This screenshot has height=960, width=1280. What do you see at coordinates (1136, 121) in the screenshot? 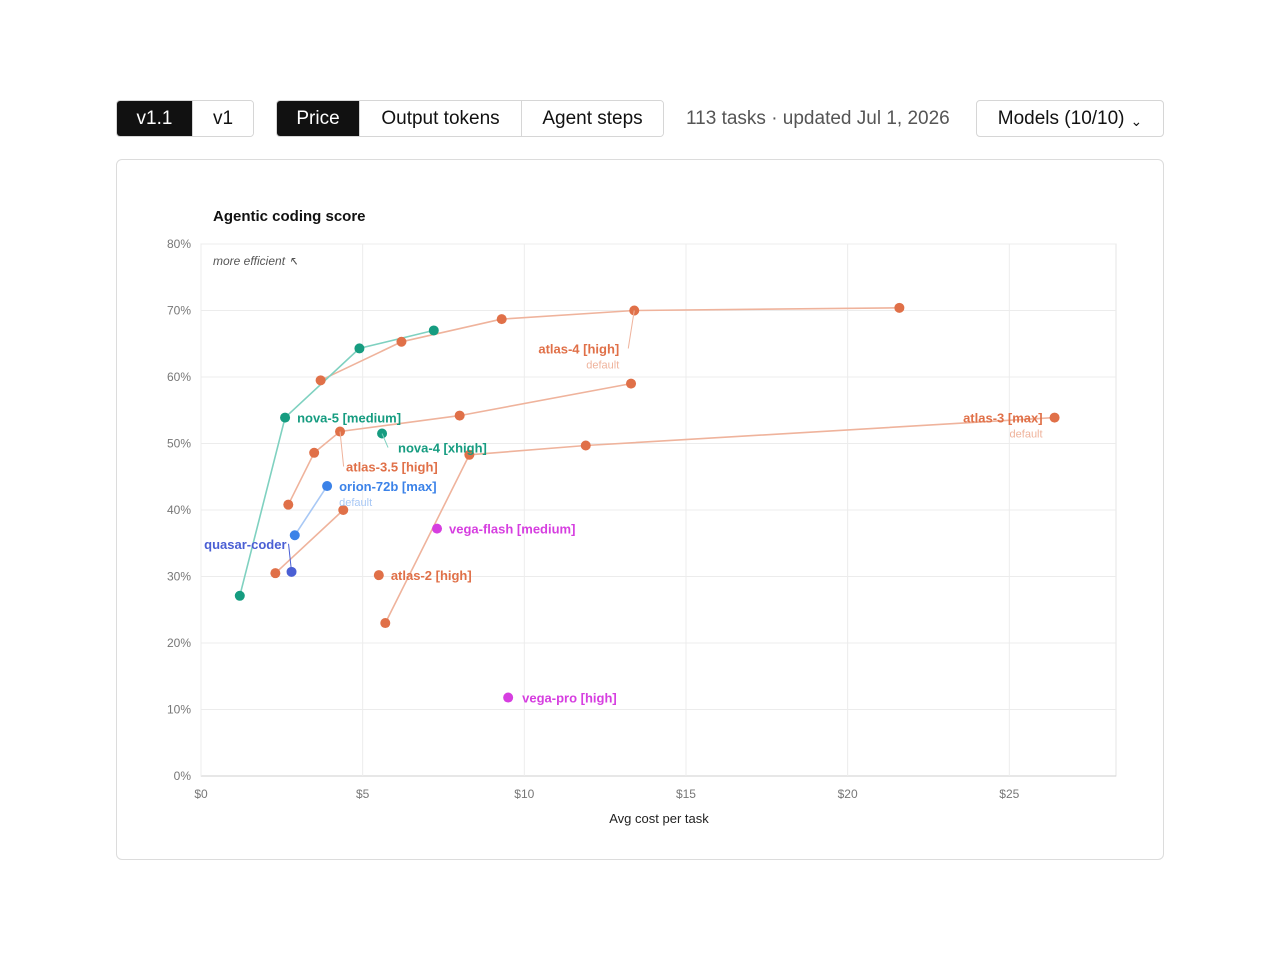
I see `chevron-down-icon: ⌄` at bounding box center [1136, 121].